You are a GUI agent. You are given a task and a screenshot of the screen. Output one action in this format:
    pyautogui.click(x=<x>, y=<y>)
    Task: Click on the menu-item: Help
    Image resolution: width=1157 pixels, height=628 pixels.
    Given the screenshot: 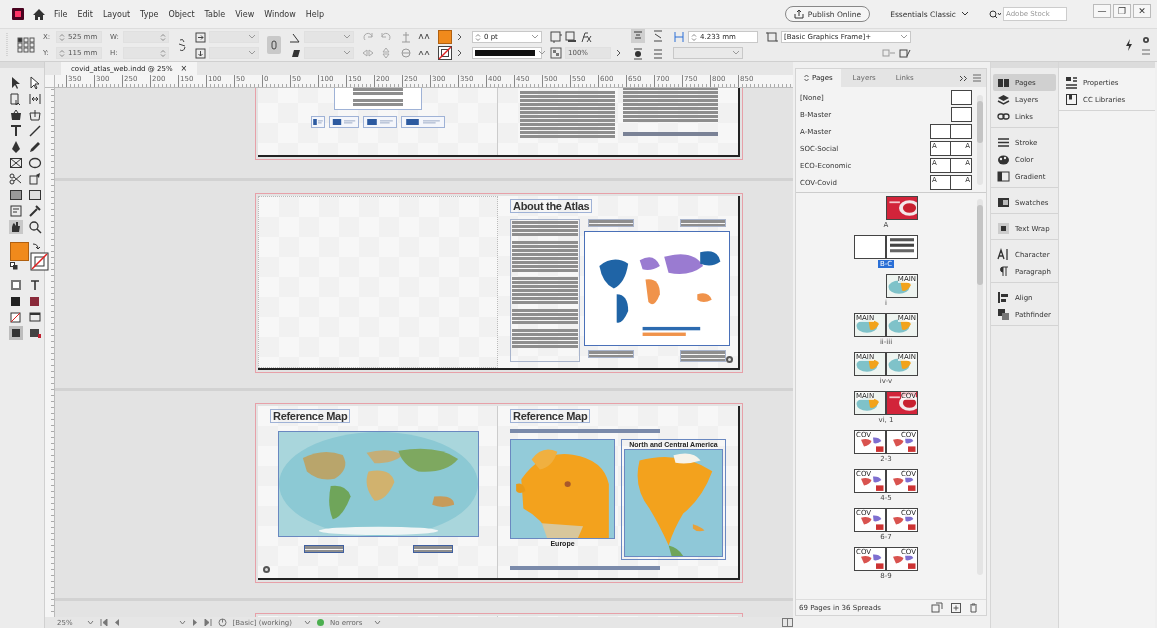 What is the action you would take?
    pyautogui.click(x=314, y=14)
    